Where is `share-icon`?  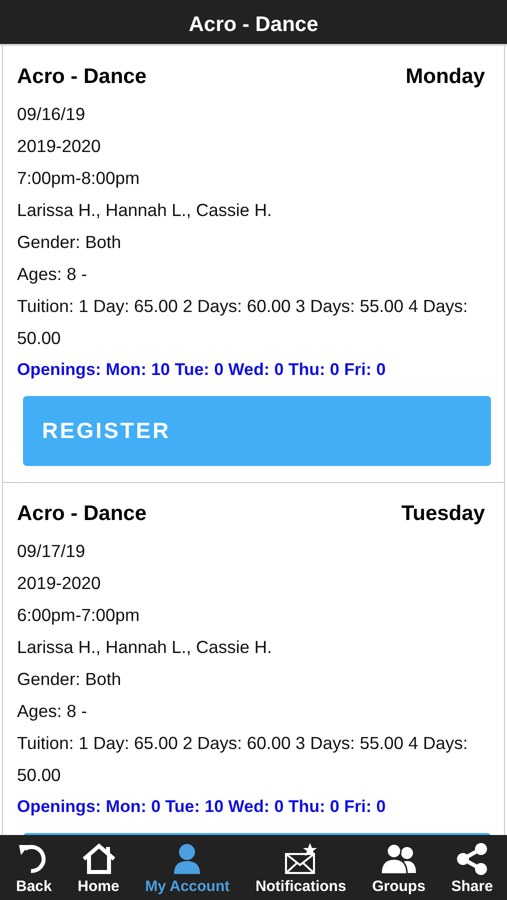
share-icon is located at coordinates (472, 859).